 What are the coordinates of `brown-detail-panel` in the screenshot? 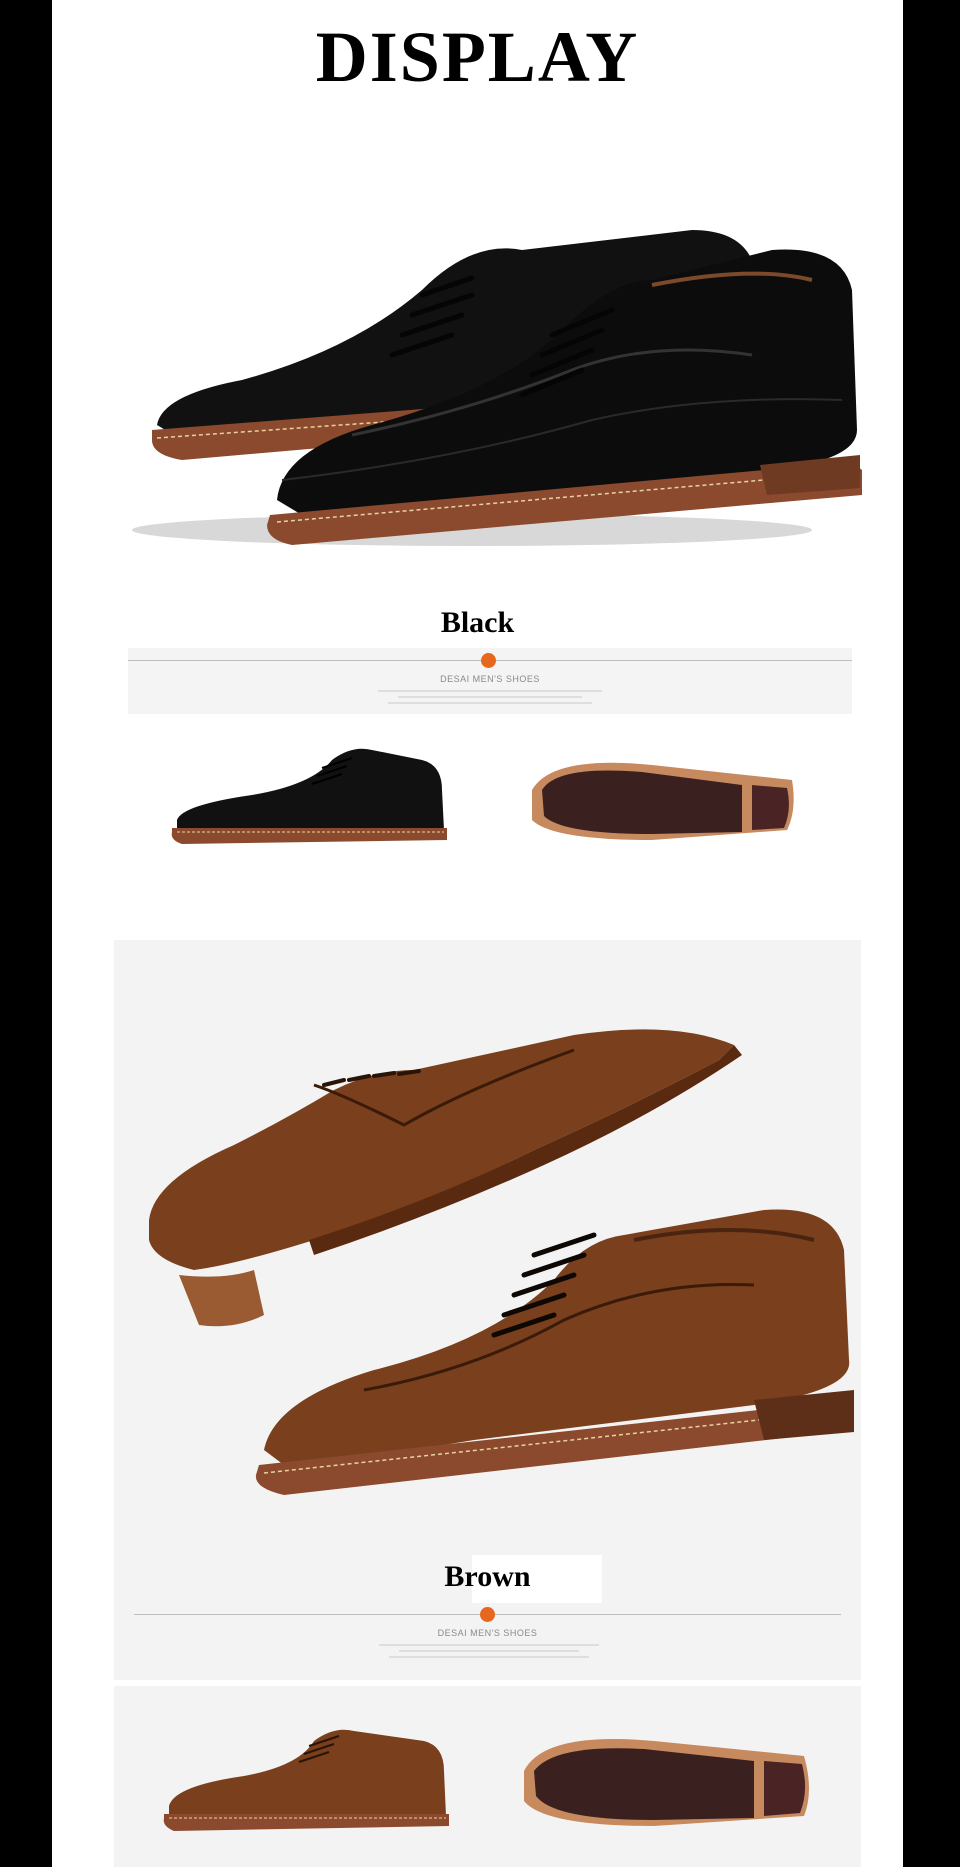 It's located at (487, 1776).